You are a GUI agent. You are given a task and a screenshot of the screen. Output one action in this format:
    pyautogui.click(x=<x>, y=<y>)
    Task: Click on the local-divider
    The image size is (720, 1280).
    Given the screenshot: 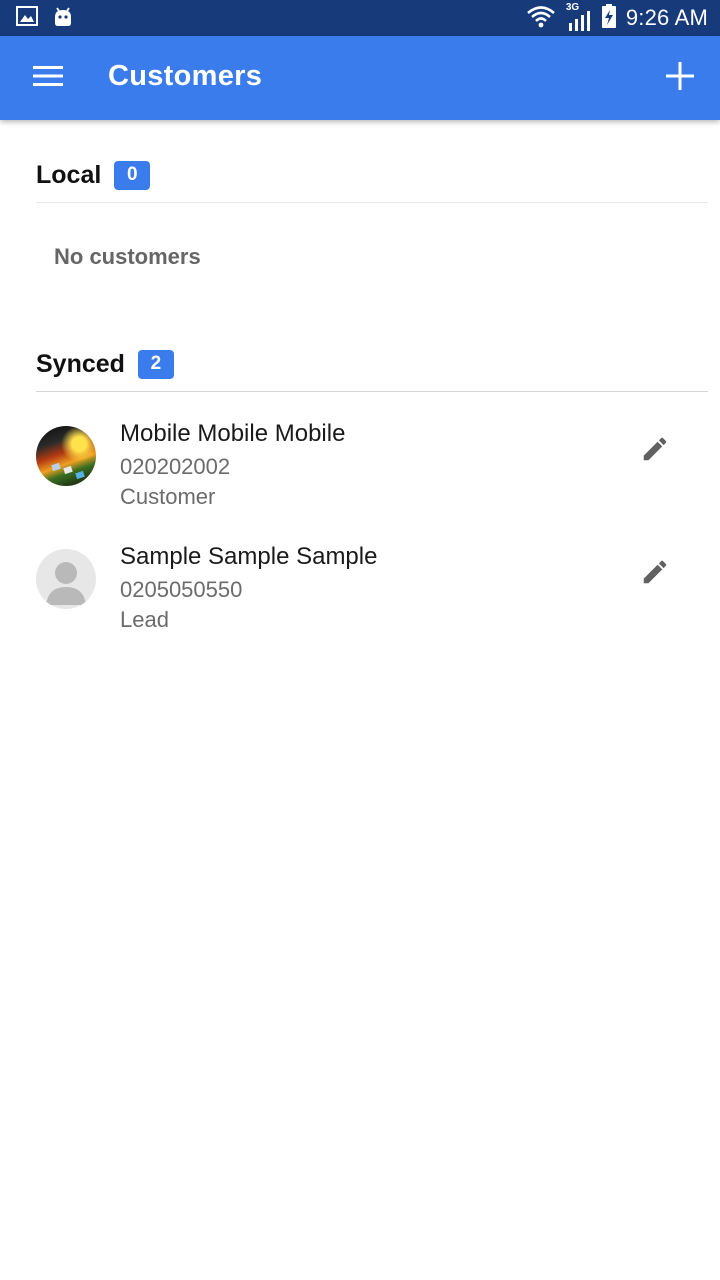 What is the action you would take?
    pyautogui.click(x=372, y=202)
    